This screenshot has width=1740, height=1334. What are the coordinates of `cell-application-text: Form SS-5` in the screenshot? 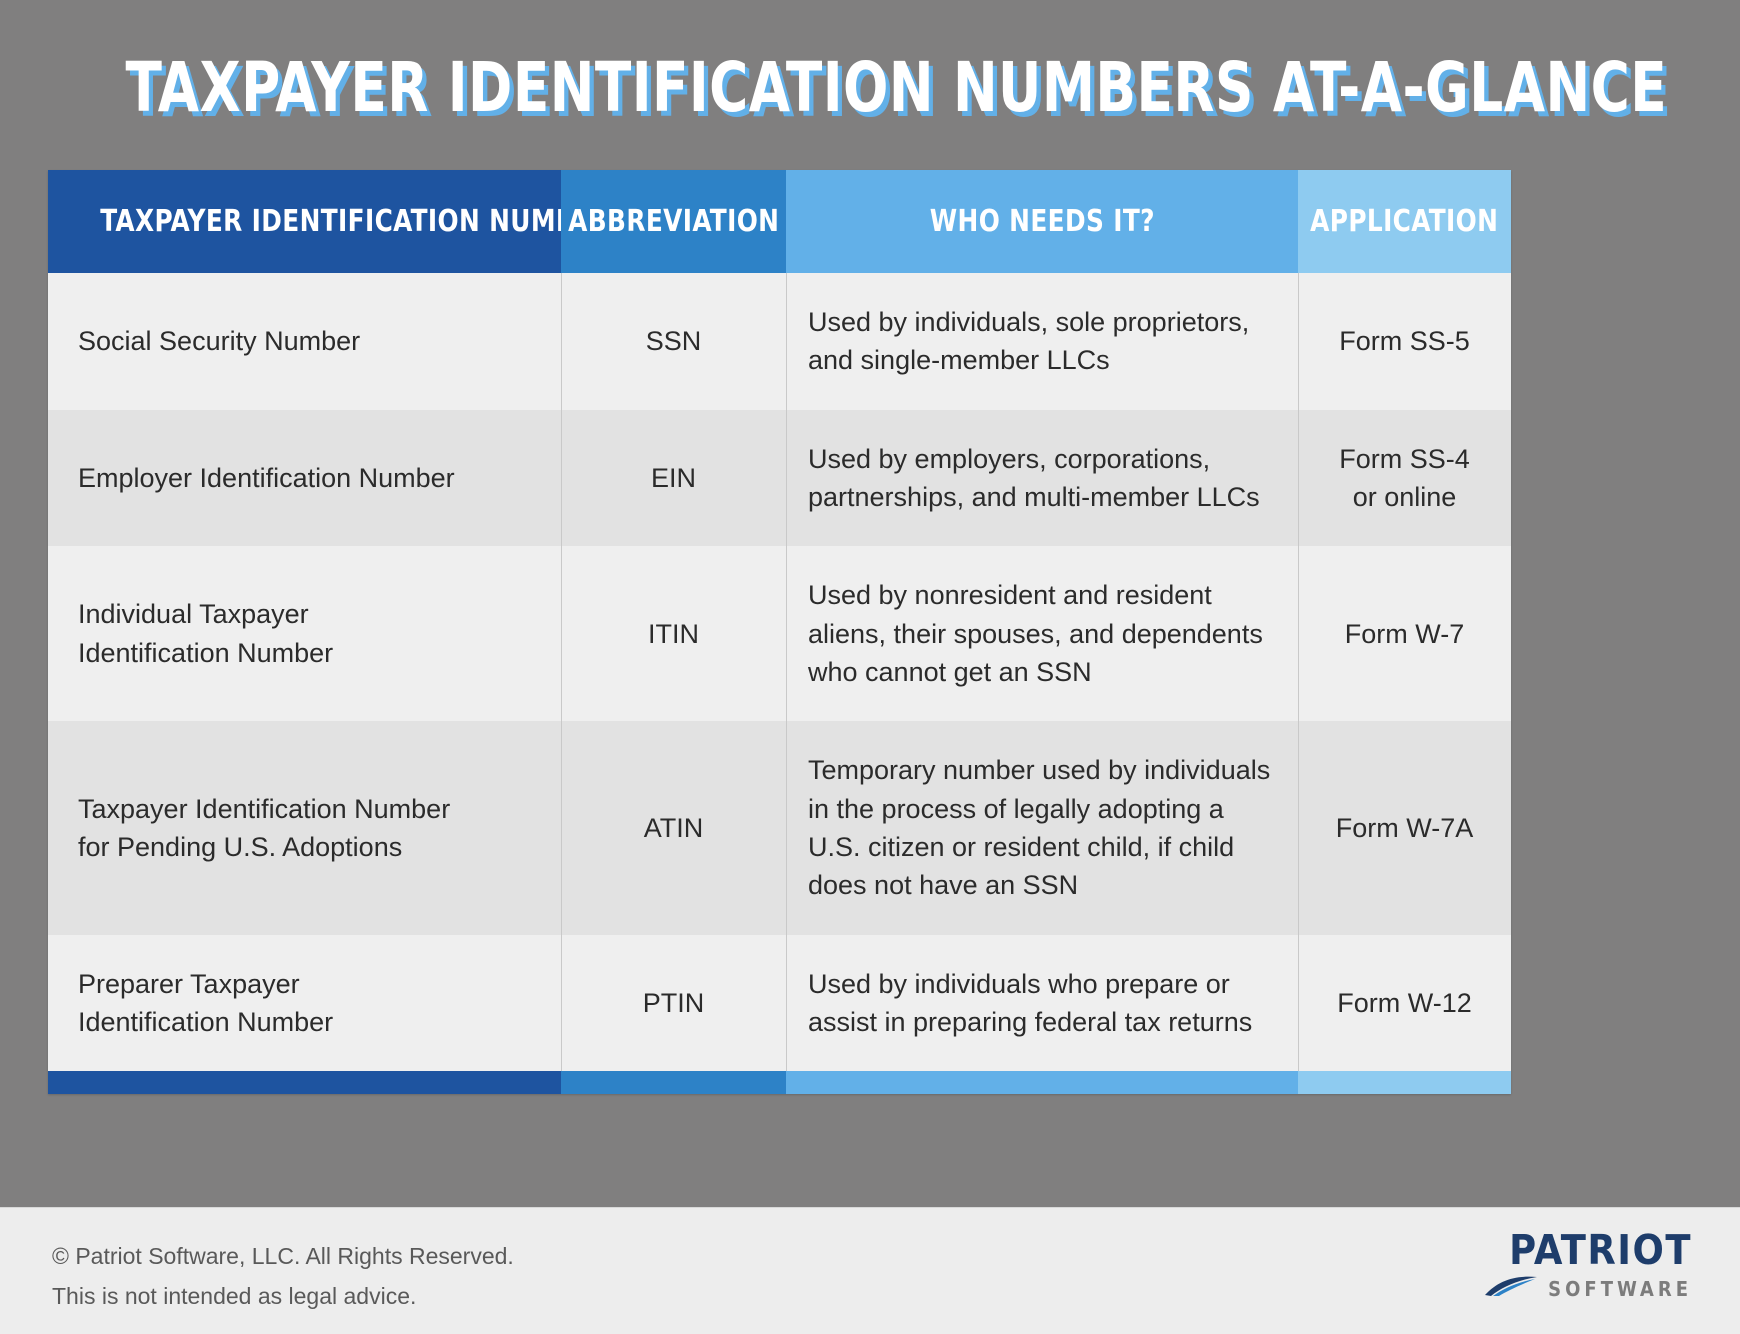 It's located at (1404, 341).